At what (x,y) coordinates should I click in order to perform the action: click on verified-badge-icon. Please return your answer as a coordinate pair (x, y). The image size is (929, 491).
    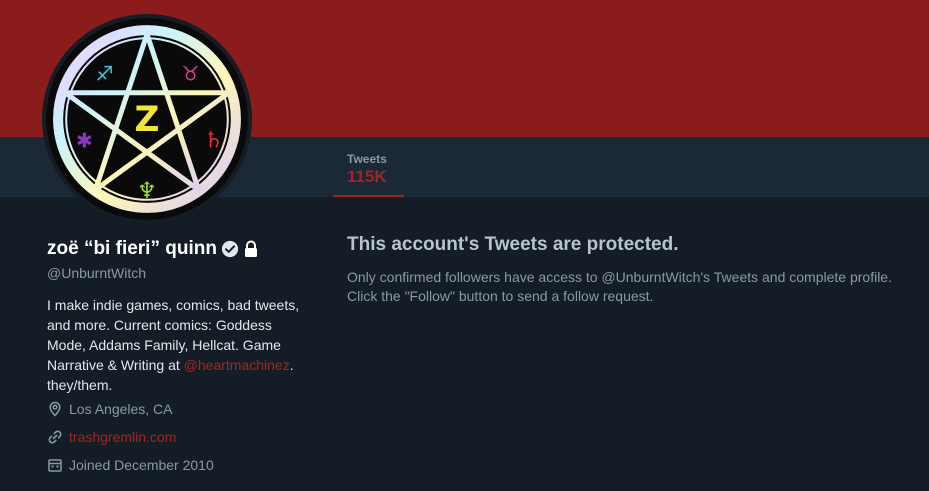
    Looking at the image, I should click on (230, 249).